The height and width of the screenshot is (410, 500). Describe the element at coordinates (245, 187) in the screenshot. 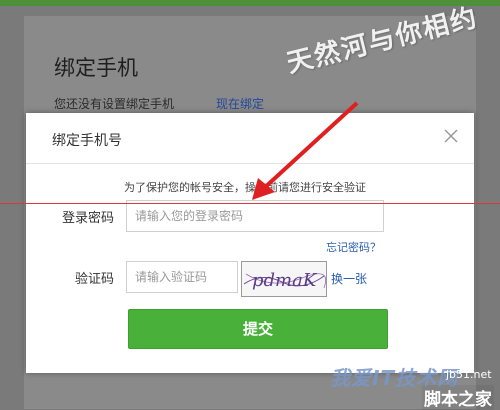

I see `security-hint: 为了保护您的帐号安全，操作前请您进行安全验证` at that location.